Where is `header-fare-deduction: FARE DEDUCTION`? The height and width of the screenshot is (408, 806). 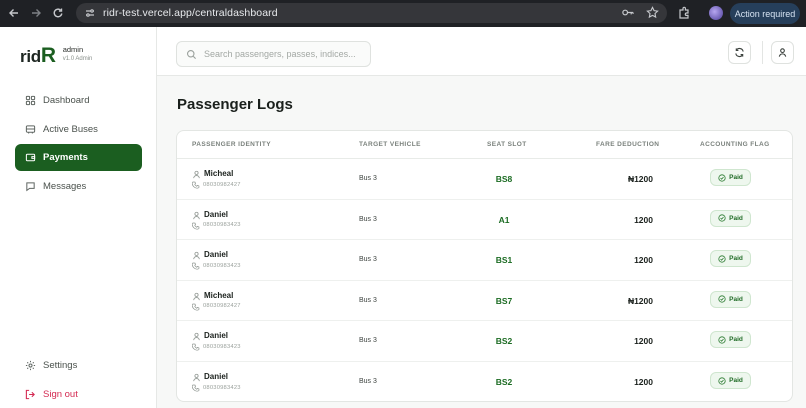 header-fare-deduction: FARE DEDUCTION is located at coordinates (628, 144).